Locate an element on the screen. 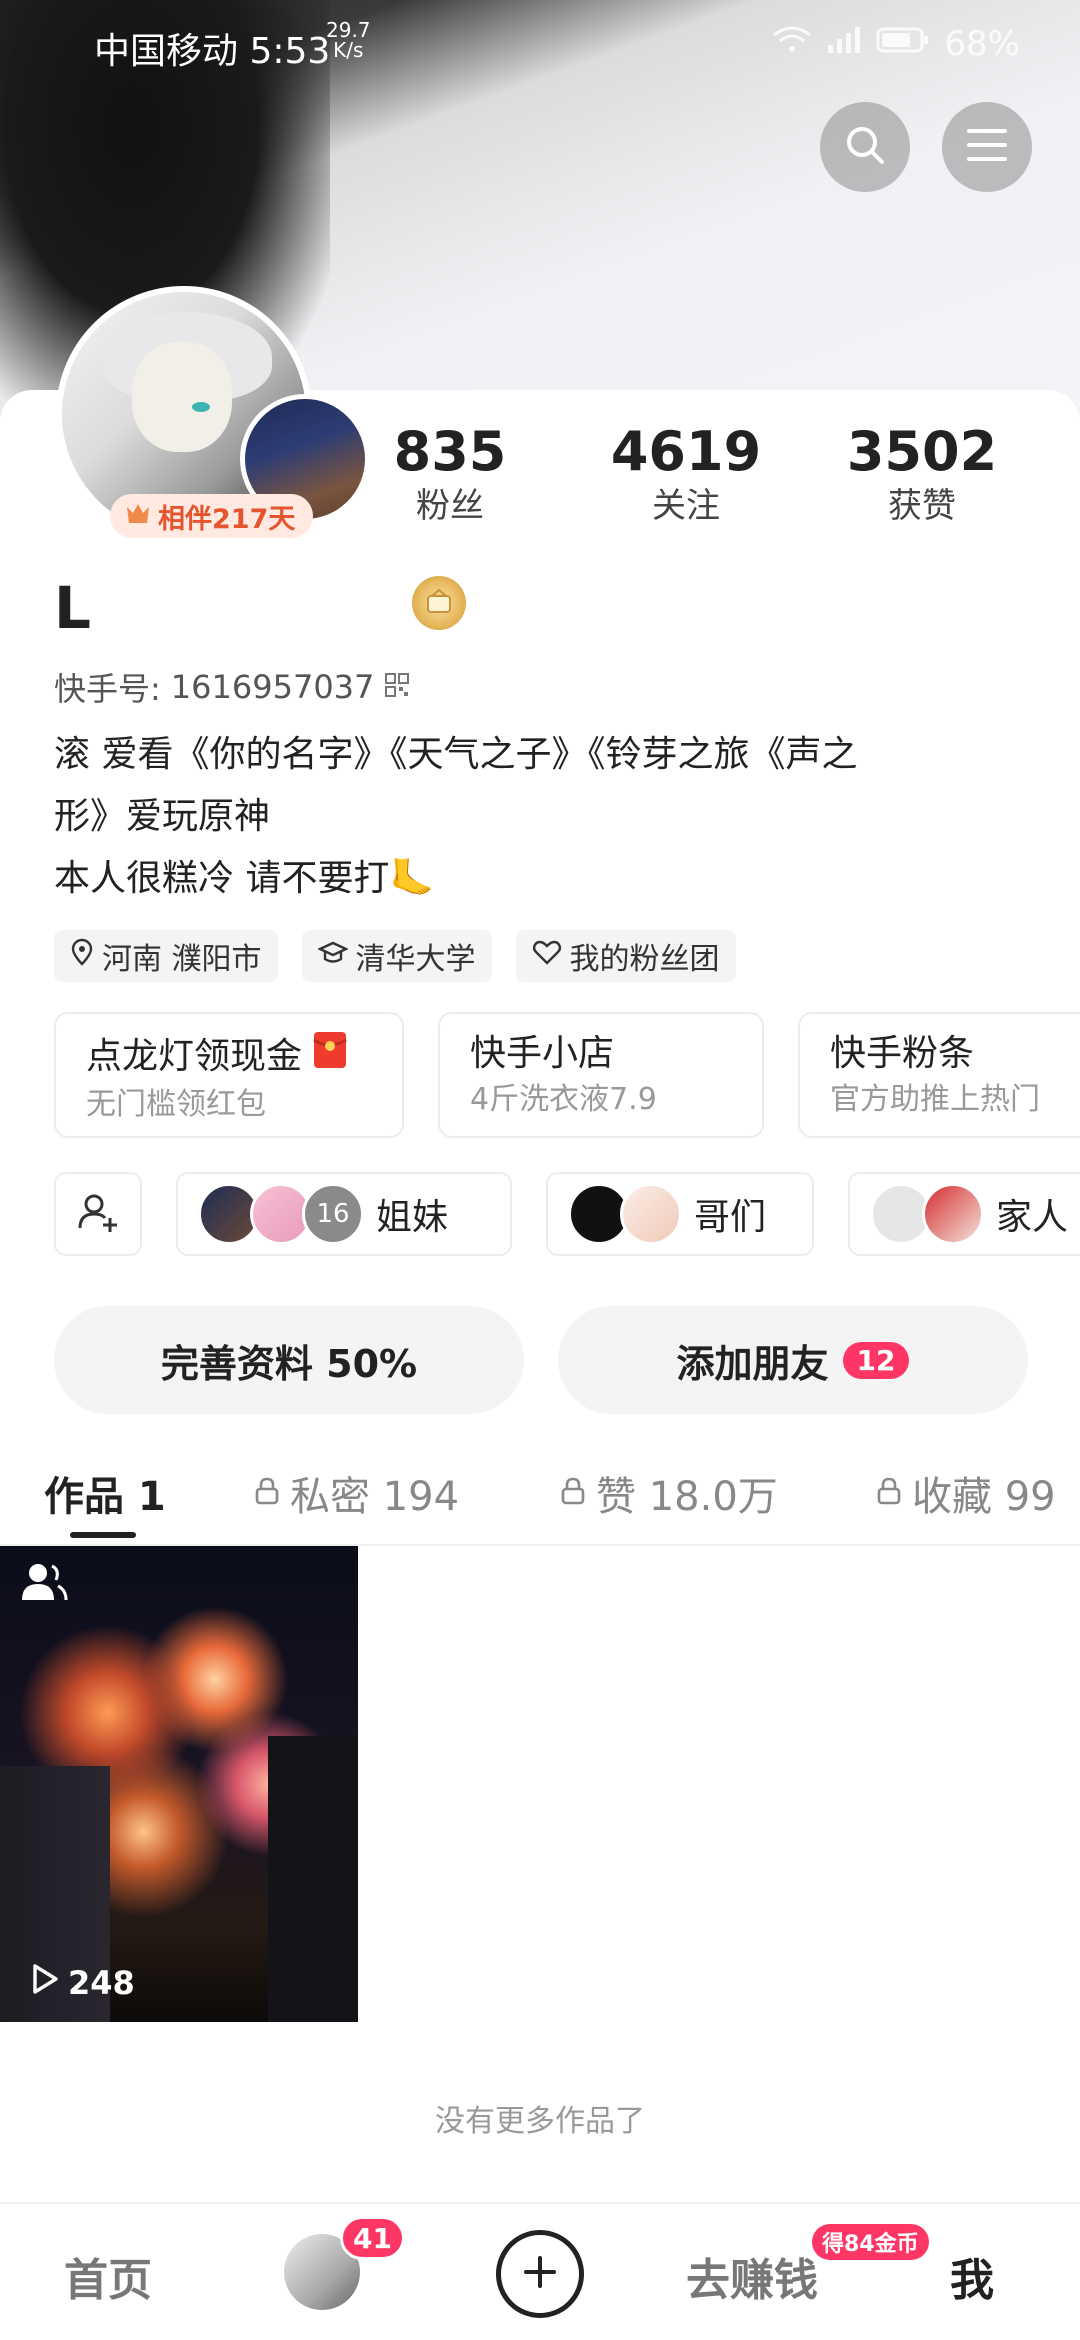 The width and height of the screenshot is (1080, 2340). card-subtitle: 官方助推上热门 is located at coordinates (935, 1099).